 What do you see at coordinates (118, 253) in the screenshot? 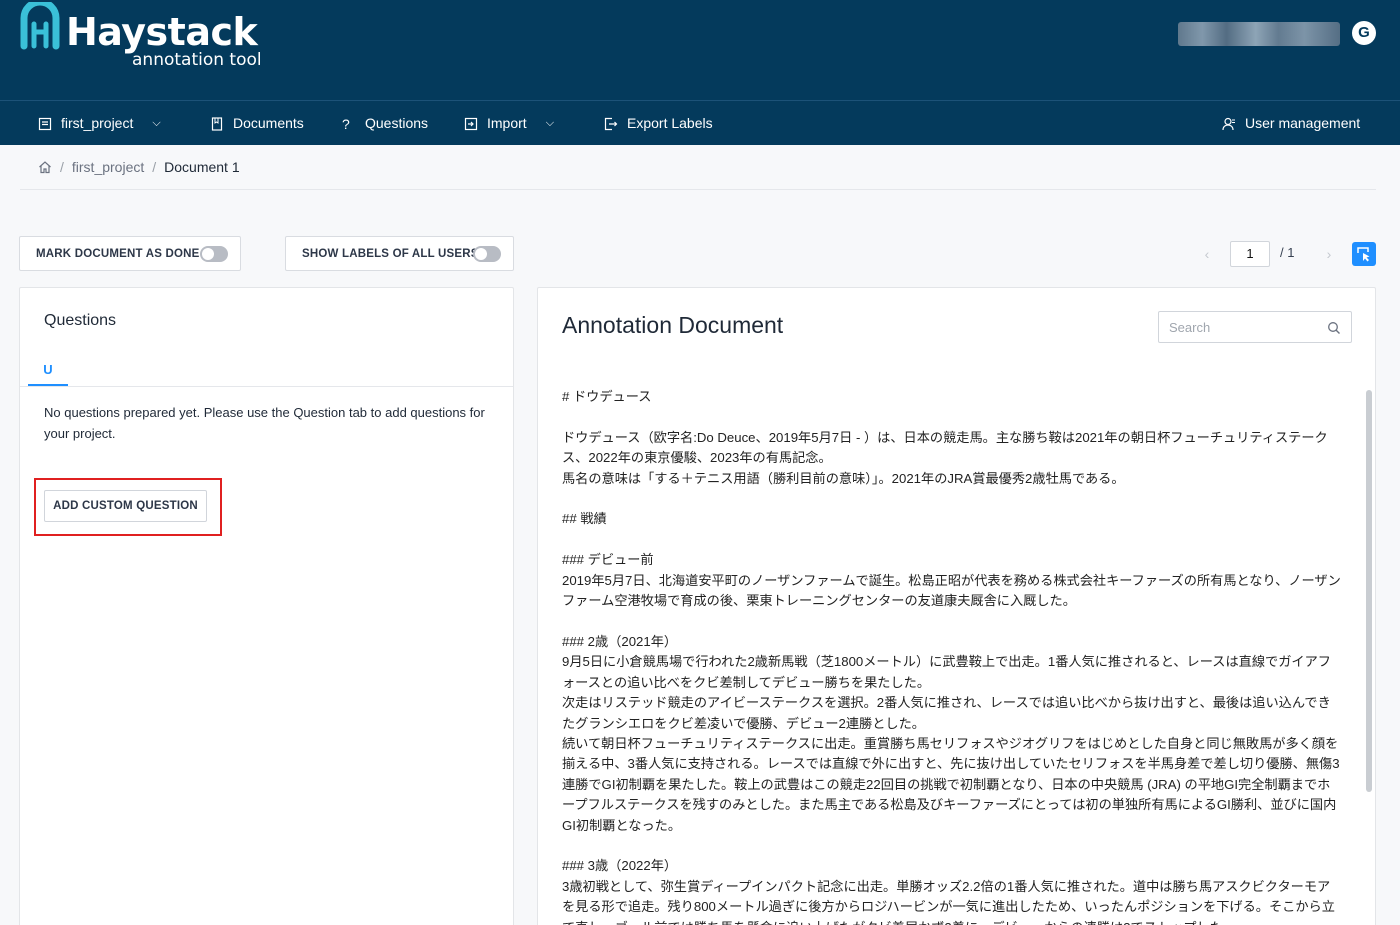
I see `mark-document-done-label: MARK DOCUMENT AS DONE` at bounding box center [118, 253].